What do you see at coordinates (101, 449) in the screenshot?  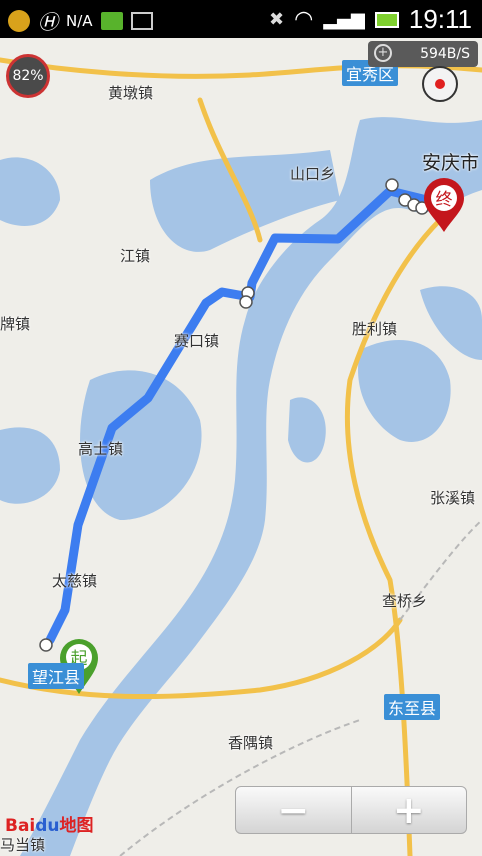 I see `place-label-gaoshi: 高士镇` at bounding box center [101, 449].